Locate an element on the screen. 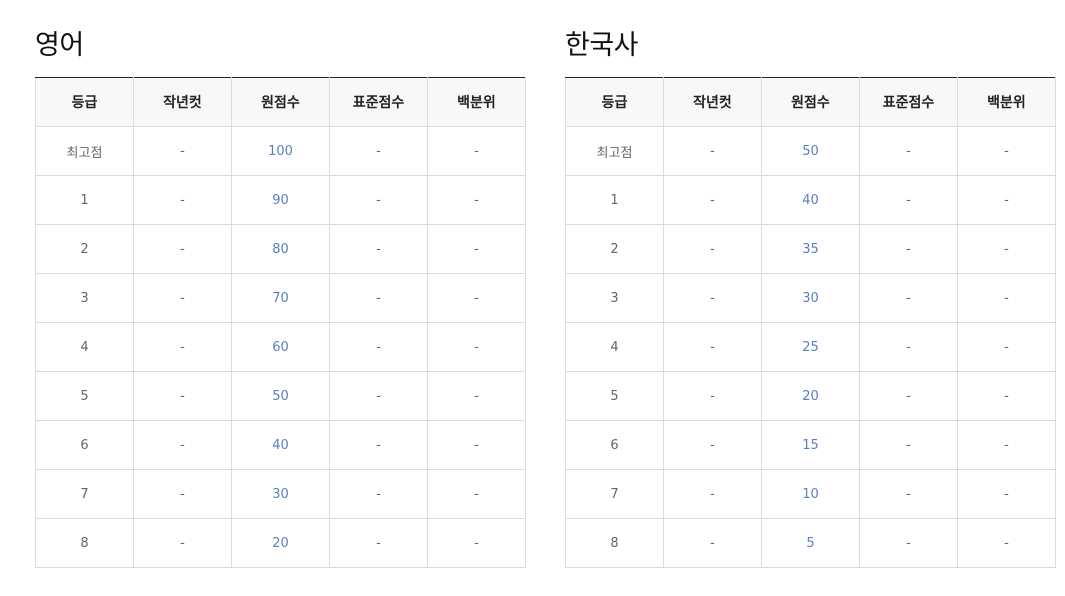 The width and height of the screenshot is (1065, 596). table-row: 8-20- - is located at coordinates (280, 543).